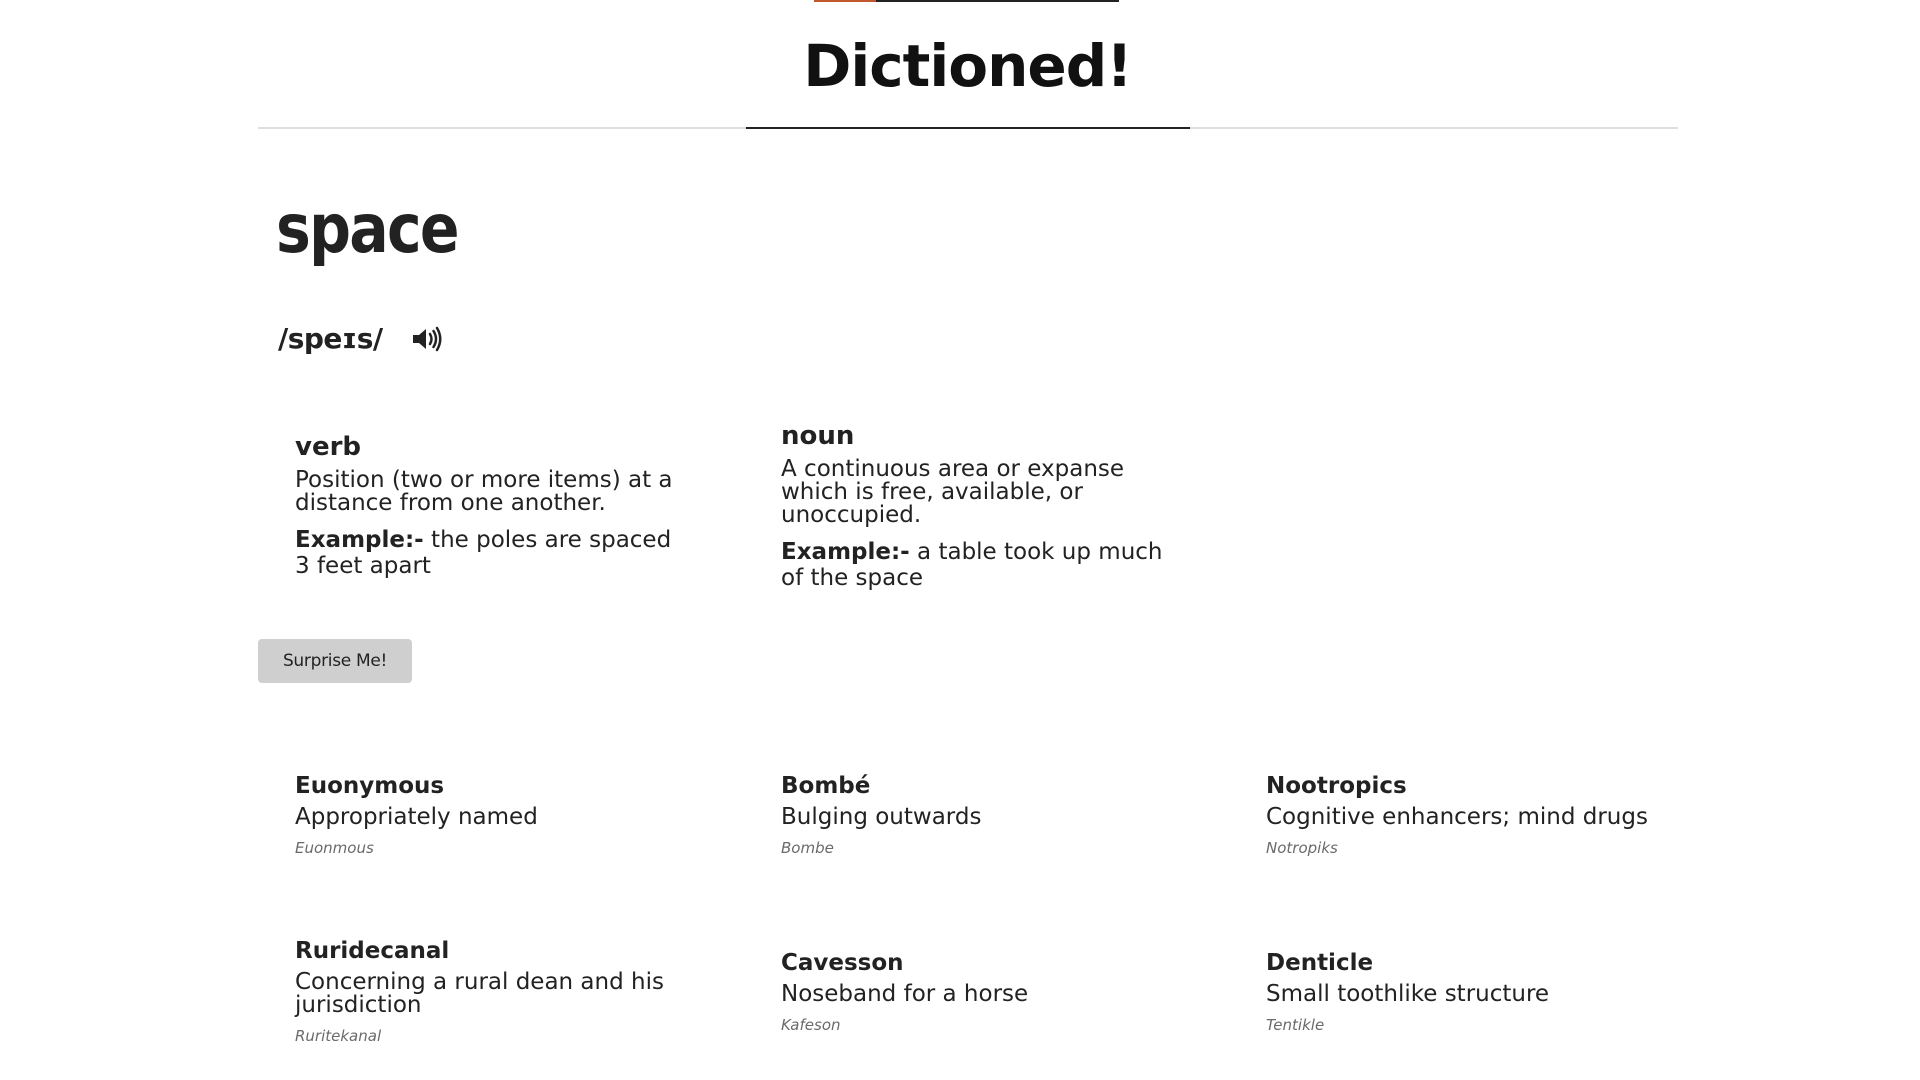 This screenshot has height=1080, width=1920. Describe the element at coordinates (1457, 817) in the screenshot. I see `card-meaning: Cognitive enhancers; mind drugs` at that location.